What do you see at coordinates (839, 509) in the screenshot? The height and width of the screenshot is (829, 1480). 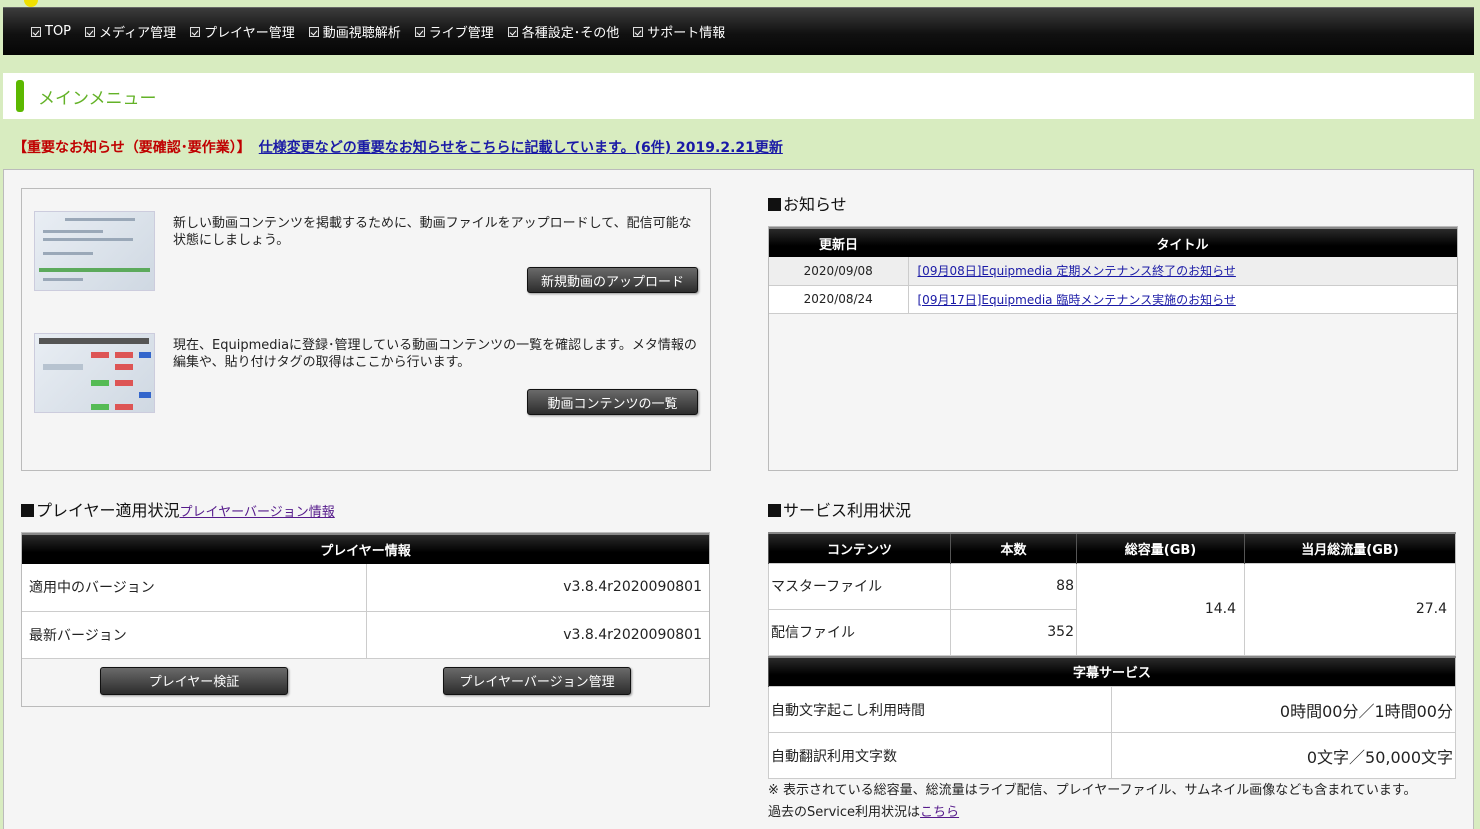 I see `service-heading: サービス利用状況` at bounding box center [839, 509].